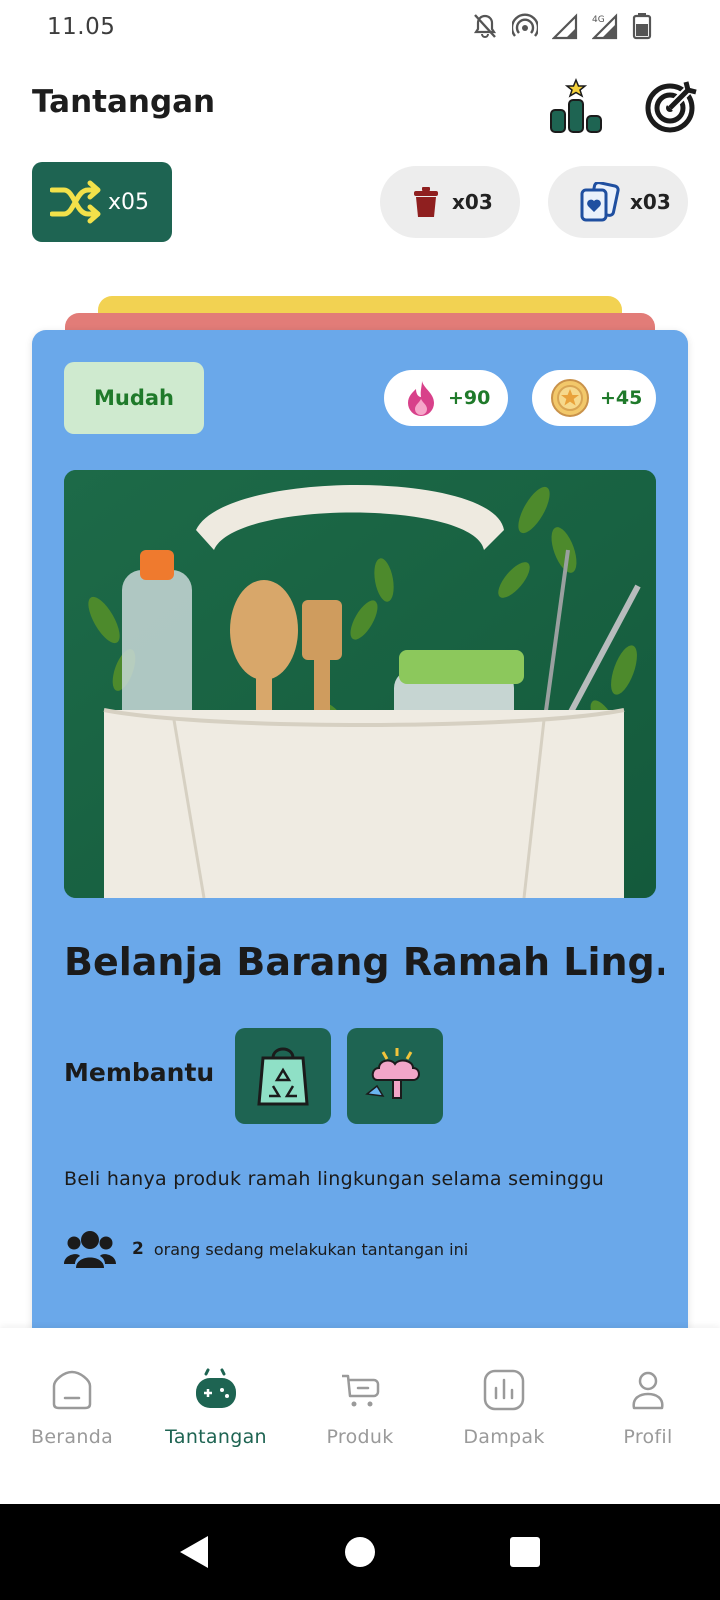 This screenshot has width=720, height=1600. What do you see at coordinates (648, 1416) in the screenshot?
I see `nav-item-profil: Profil` at bounding box center [648, 1416].